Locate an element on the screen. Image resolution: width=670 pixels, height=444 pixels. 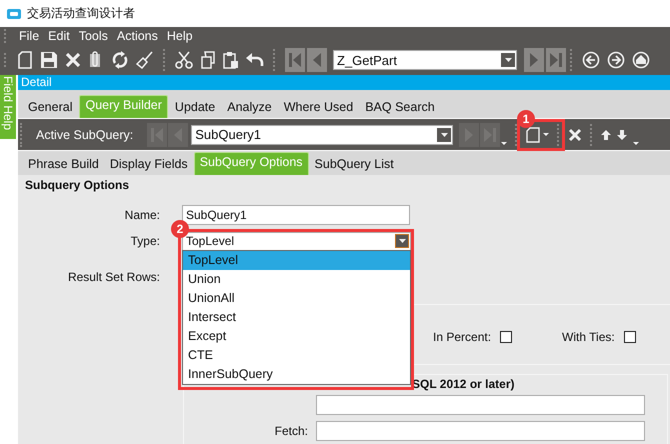
field-label: In Percent: is located at coordinates (462, 337).